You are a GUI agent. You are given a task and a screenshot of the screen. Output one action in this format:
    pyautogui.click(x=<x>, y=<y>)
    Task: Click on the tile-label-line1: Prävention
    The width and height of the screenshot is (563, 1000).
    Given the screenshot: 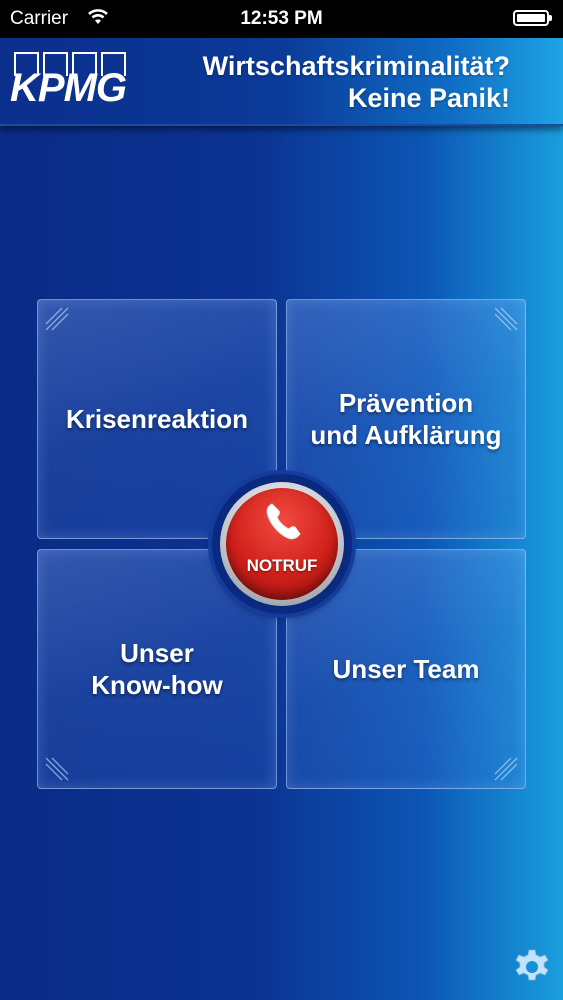 What is the action you would take?
    pyautogui.click(x=406, y=403)
    